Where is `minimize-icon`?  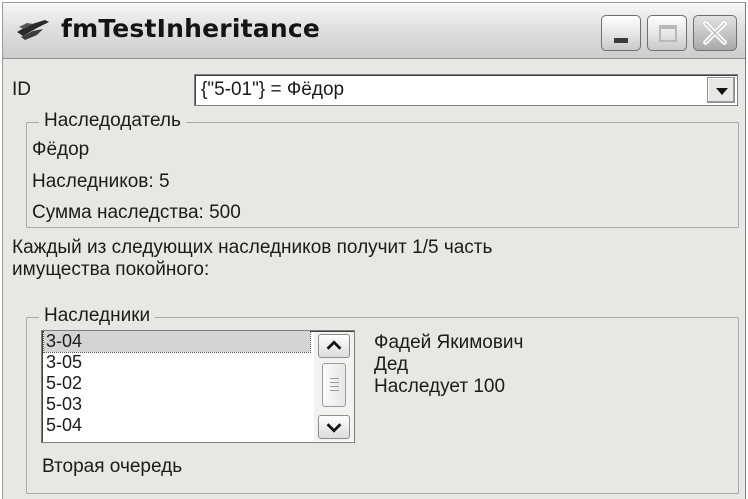 minimize-icon is located at coordinates (621, 40).